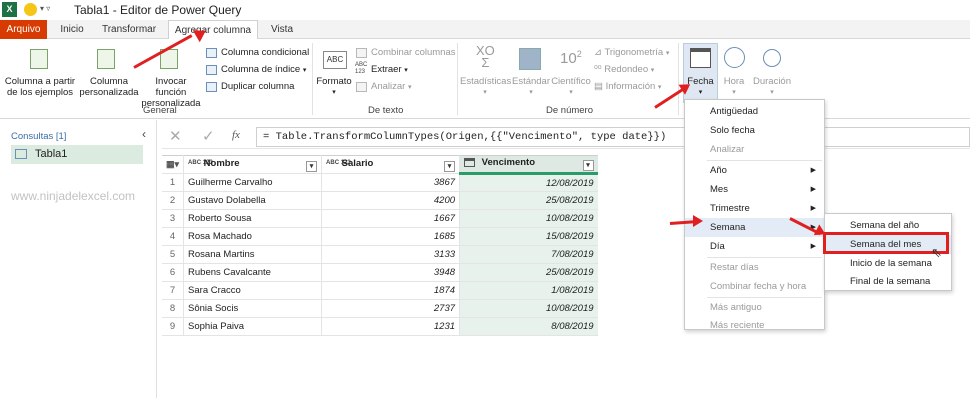 This screenshot has width=970, height=398. Describe the element at coordinates (698, 221) in the screenshot. I see `annotation-arrowhead` at that location.